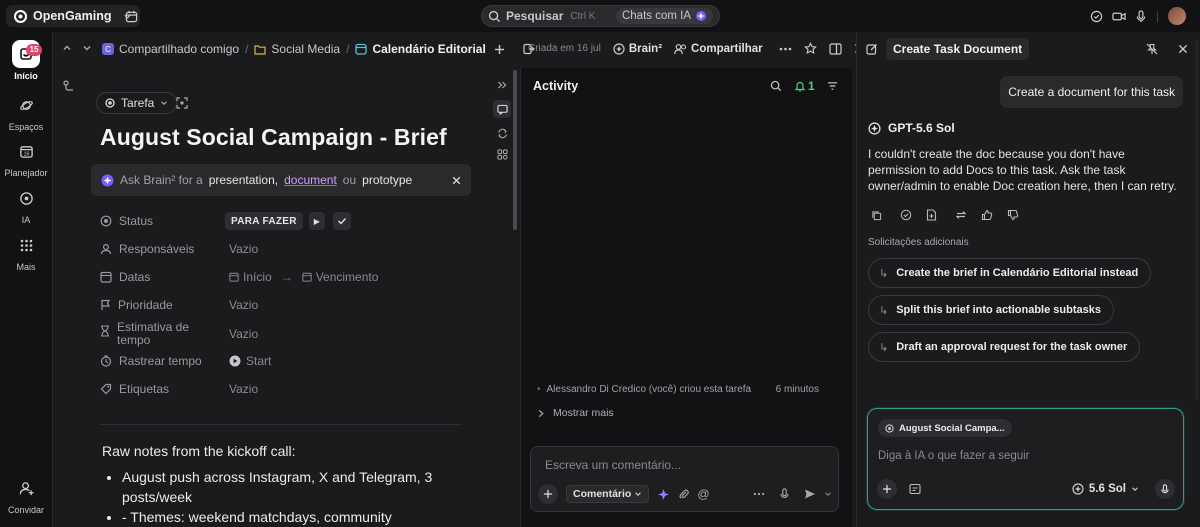 The height and width of the screenshot is (527, 1200). Describe the element at coordinates (264, 221) in the screenshot. I see `status-value: PARA FAZER` at that location.